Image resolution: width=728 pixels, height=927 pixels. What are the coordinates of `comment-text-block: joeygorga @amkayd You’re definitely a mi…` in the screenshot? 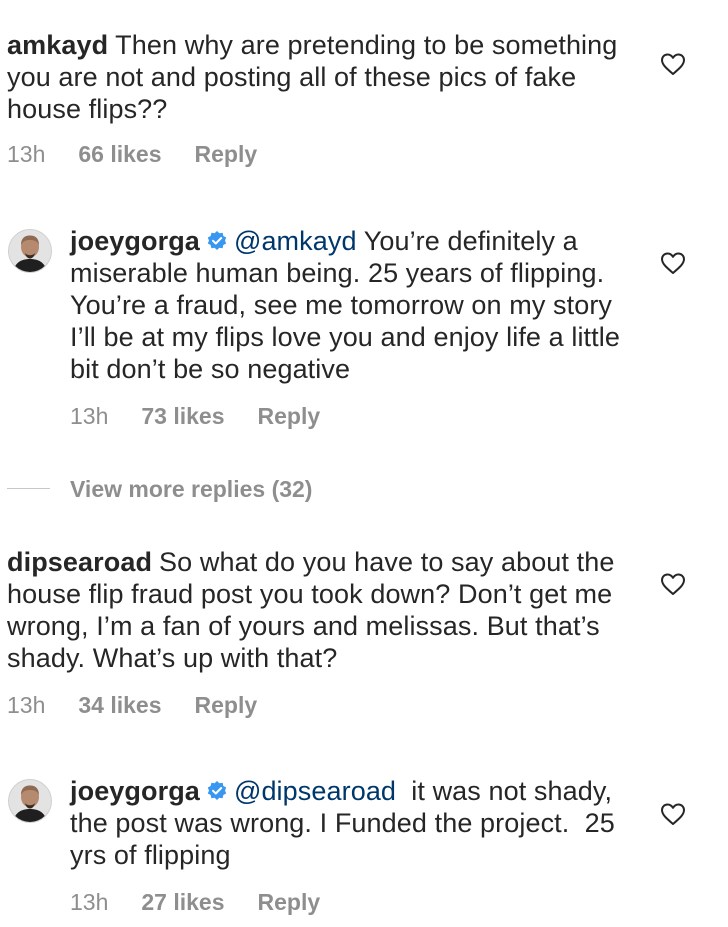 It's located at (355, 305).